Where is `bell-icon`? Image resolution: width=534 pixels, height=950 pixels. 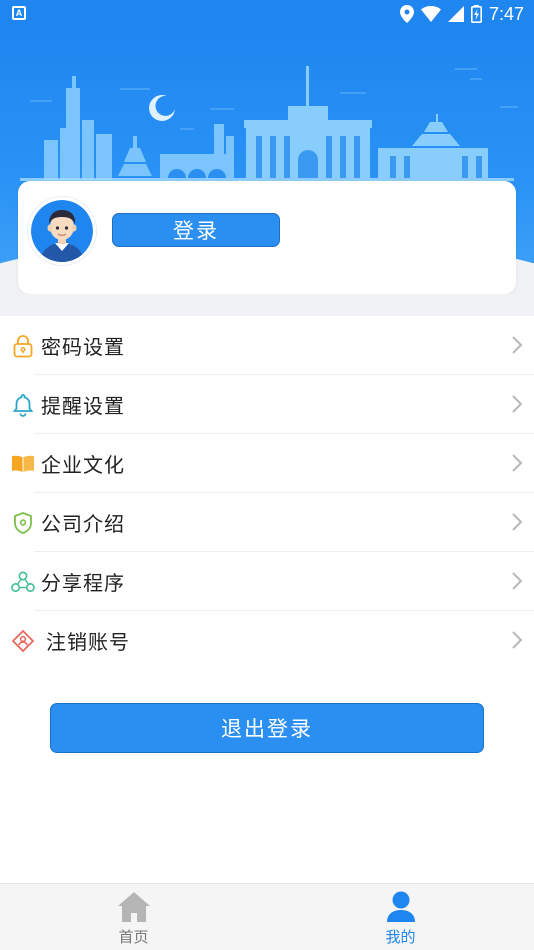 bell-icon is located at coordinates (23, 405).